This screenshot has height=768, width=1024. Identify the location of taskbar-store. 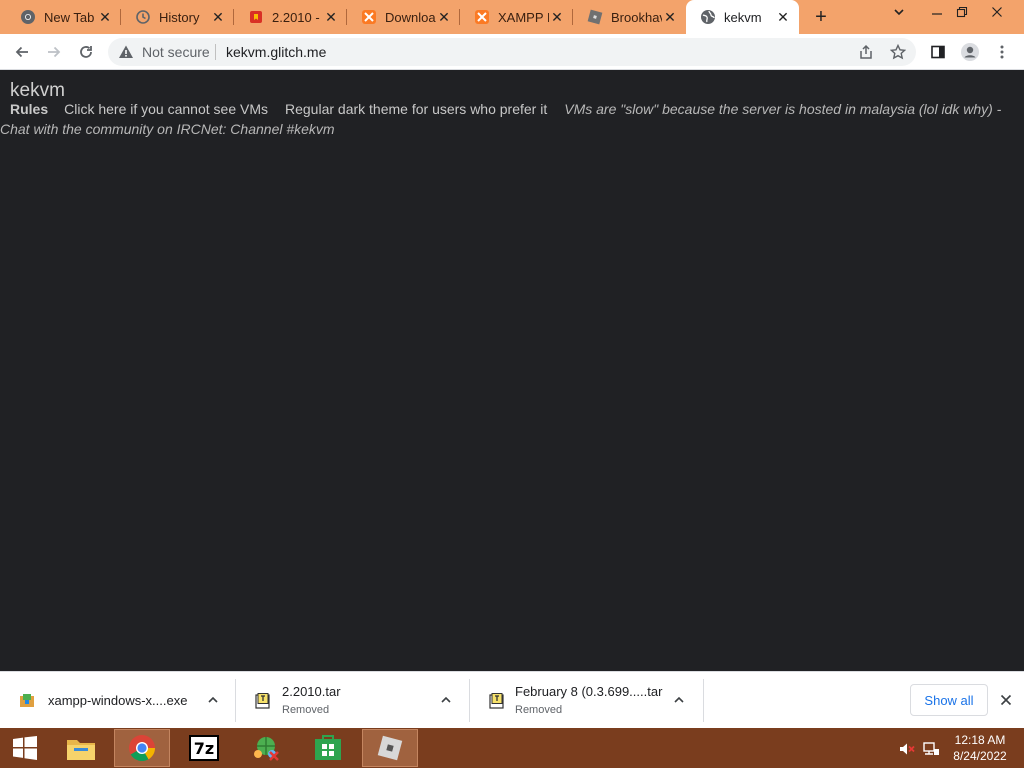
(328, 748).